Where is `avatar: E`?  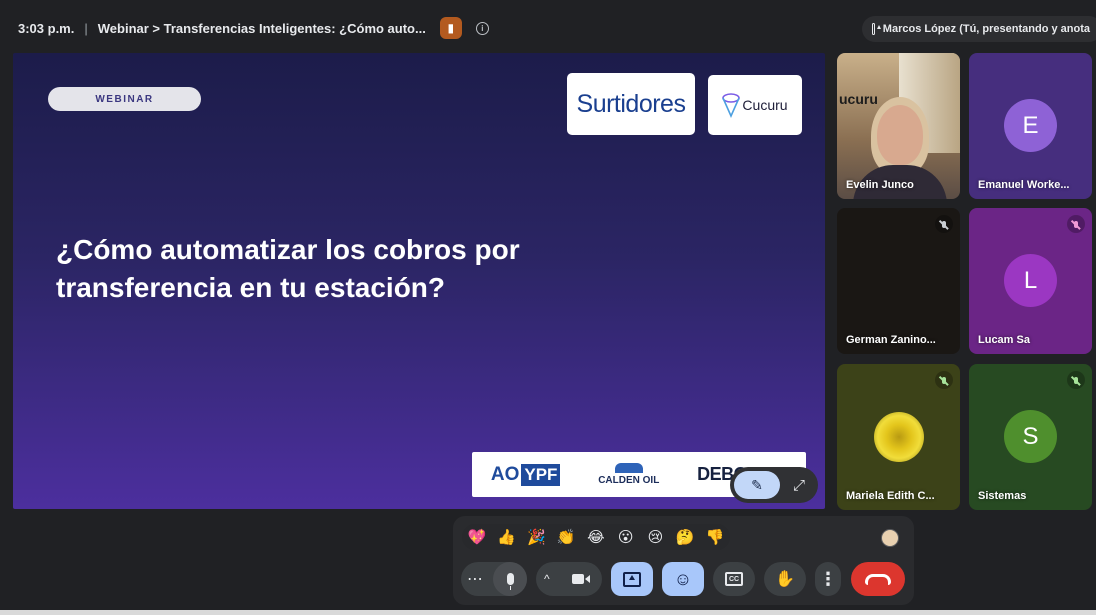 avatar: E is located at coordinates (1030, 125).